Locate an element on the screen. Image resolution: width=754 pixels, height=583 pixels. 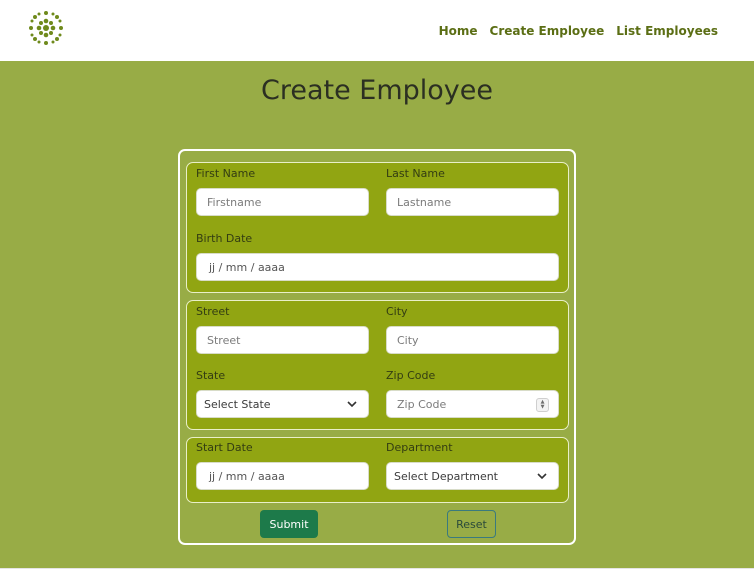
state-select-value: Select State is located at coordinates (237, 404).